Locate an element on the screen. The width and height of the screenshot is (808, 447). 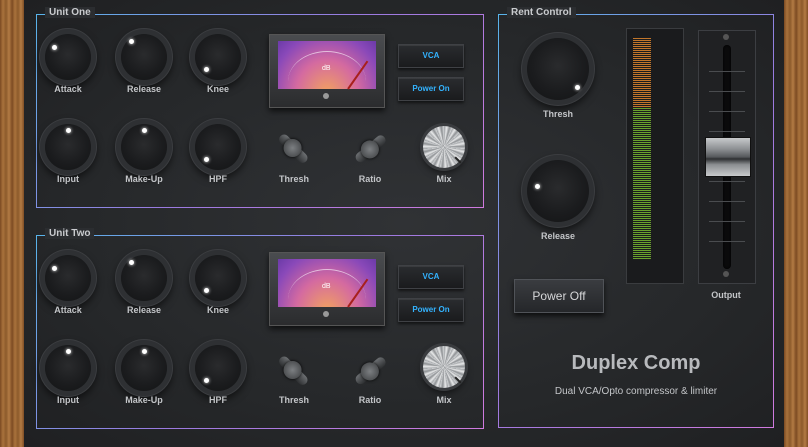
rent-thresh-label: Thresh is located at coordinates (557, 114).